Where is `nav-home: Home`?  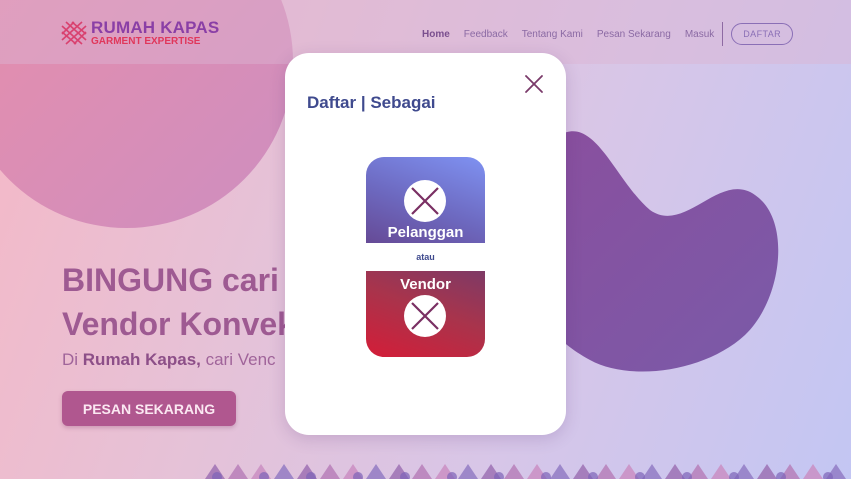
nav-home: Home is located at coordinates (436, 34).